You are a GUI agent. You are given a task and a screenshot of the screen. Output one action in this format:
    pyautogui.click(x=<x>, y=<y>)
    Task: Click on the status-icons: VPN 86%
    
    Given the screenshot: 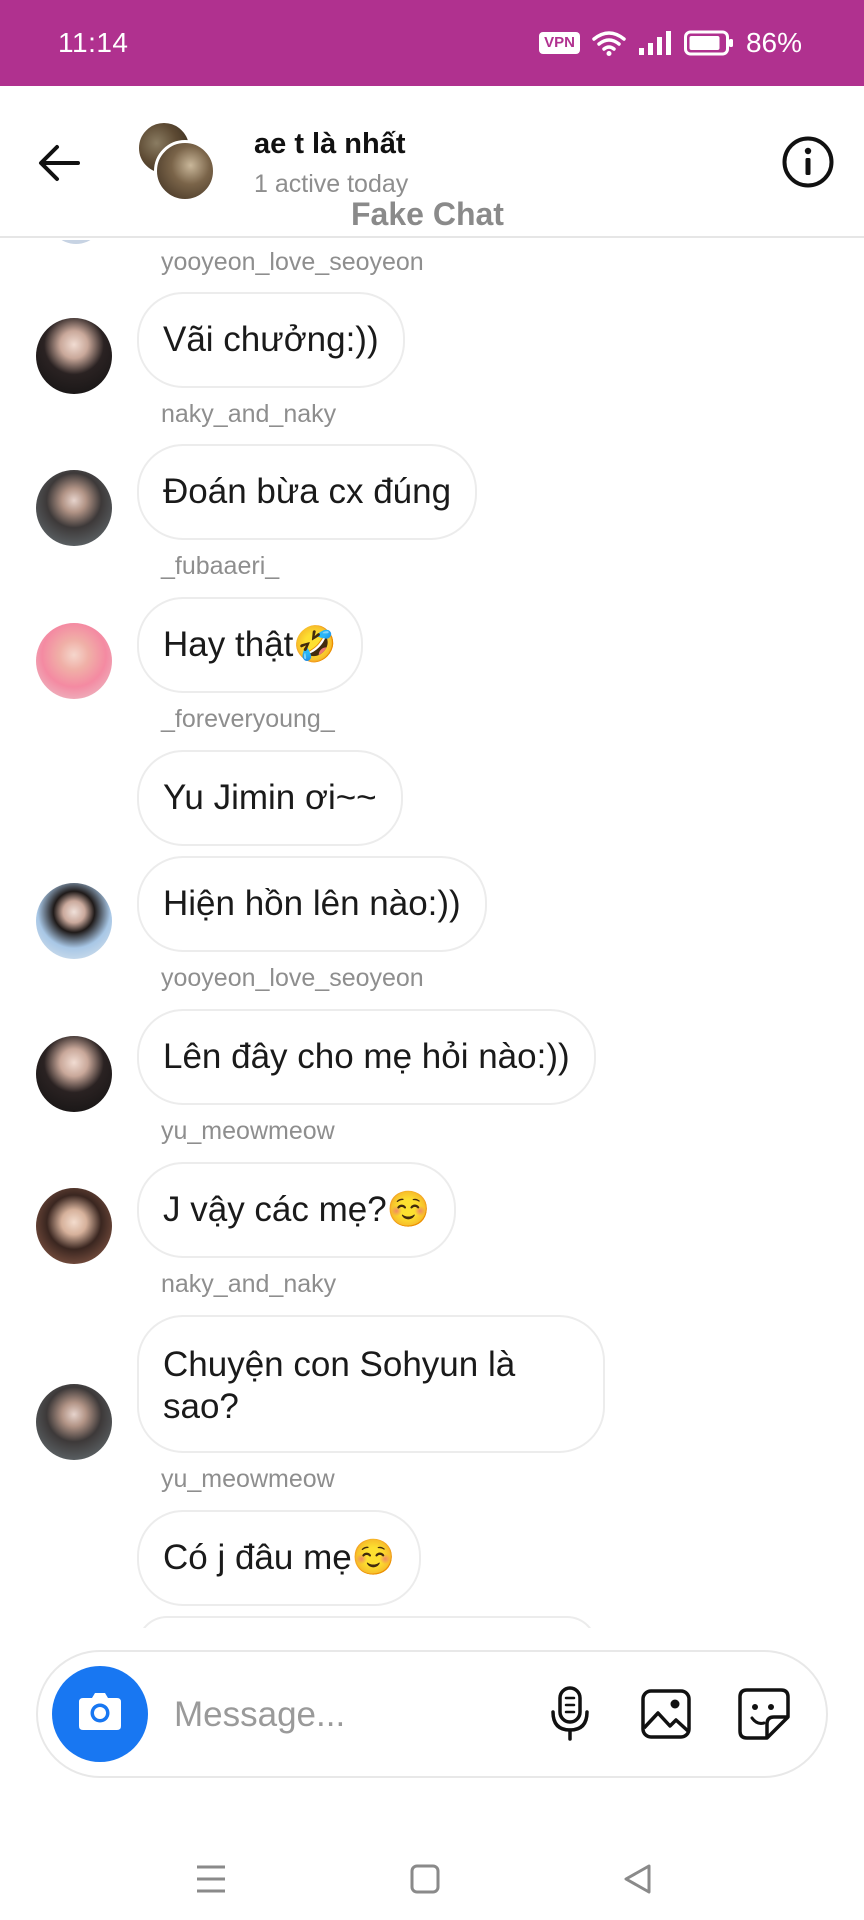 What is the action you would take?
    pyautogui.click(x=670, y=43)
    